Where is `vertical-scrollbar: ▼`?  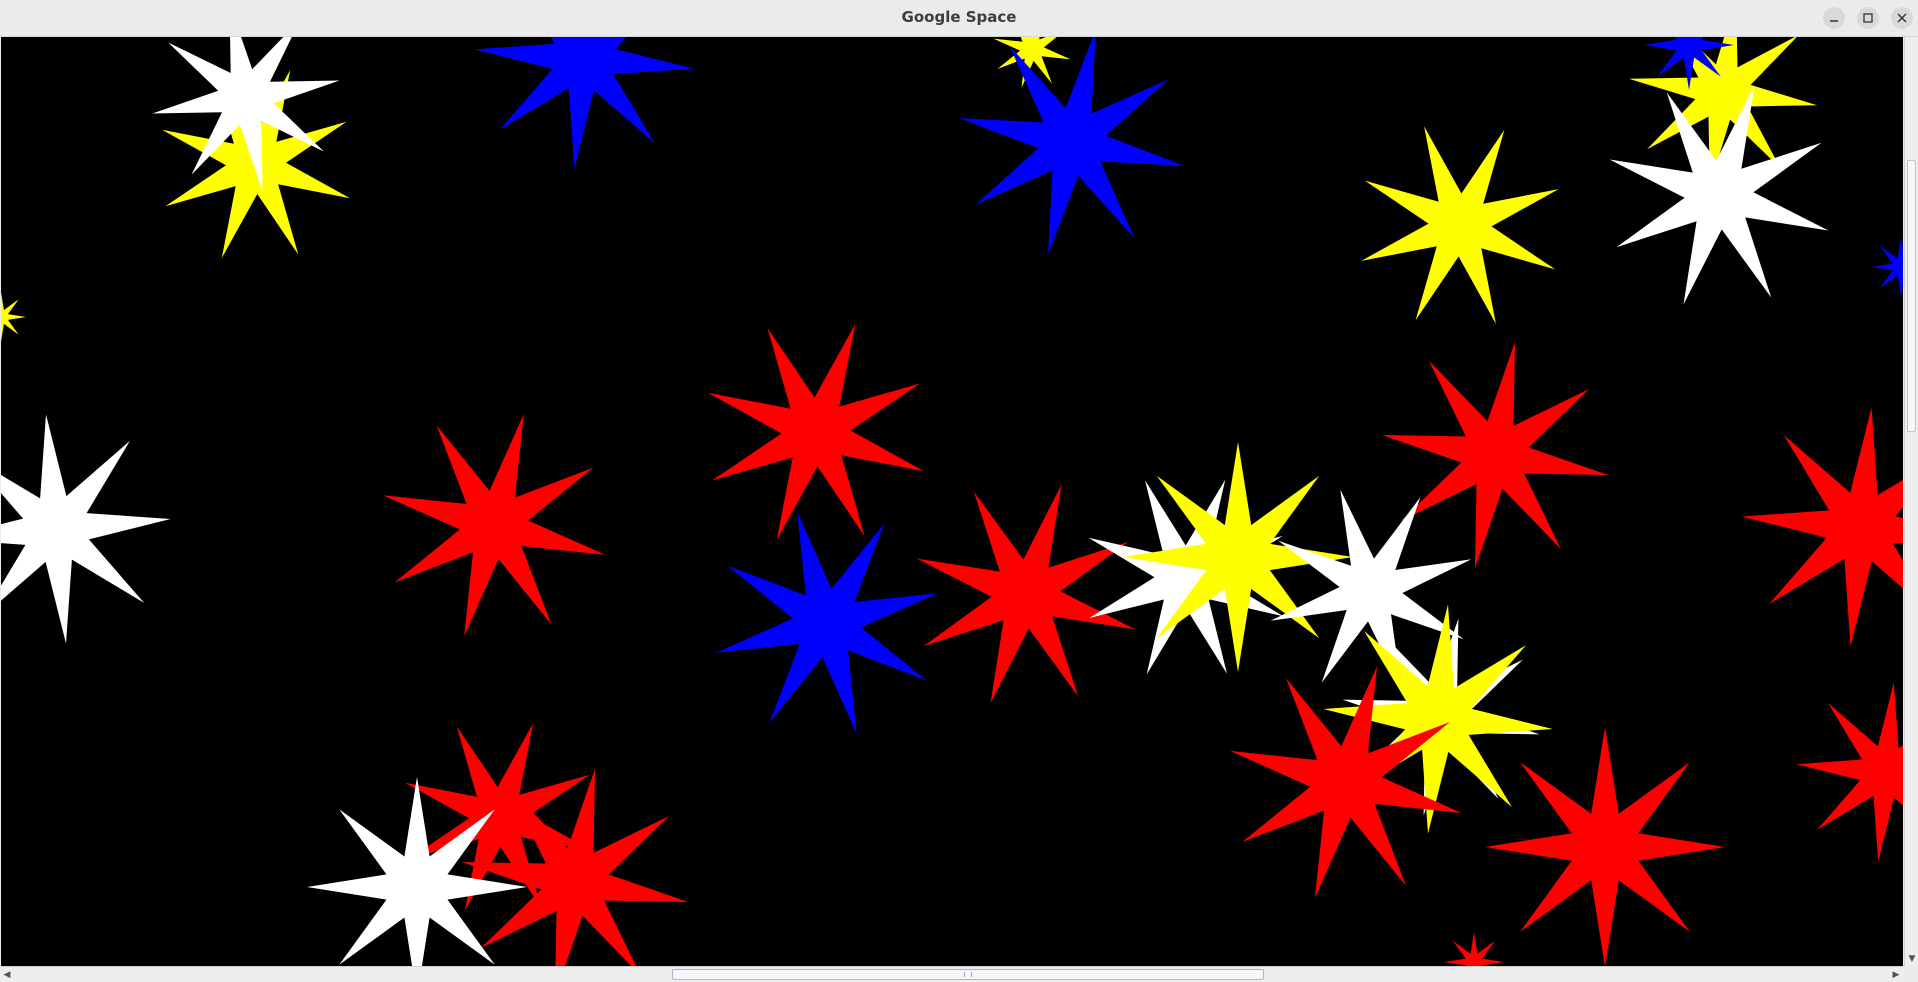 vertical-scrollbar: ▼ is located at coordinates (1911, 501).